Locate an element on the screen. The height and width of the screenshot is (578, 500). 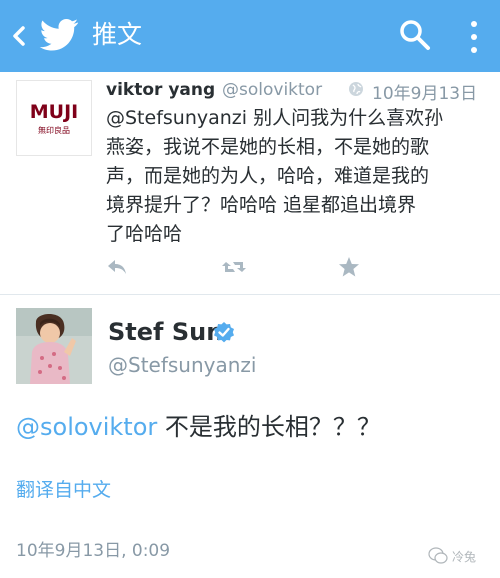
watermark: 冷兔 is located at coordinates (460, 556).